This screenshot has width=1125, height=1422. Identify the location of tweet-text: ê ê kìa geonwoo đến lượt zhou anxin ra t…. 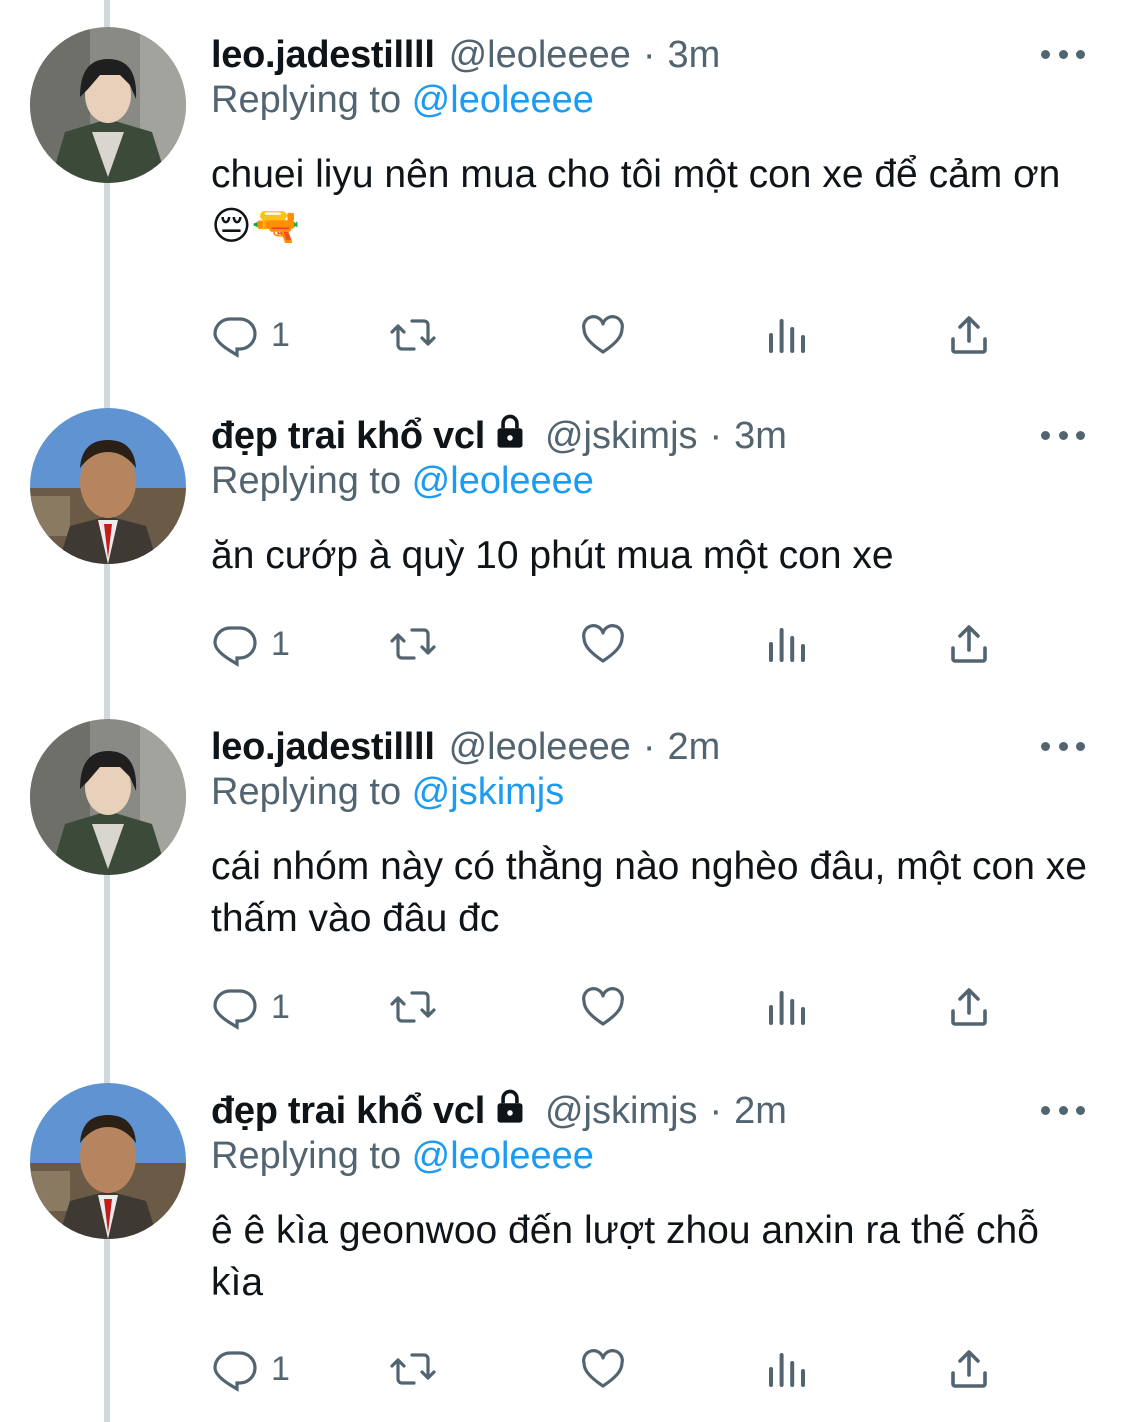
(625, 1256).